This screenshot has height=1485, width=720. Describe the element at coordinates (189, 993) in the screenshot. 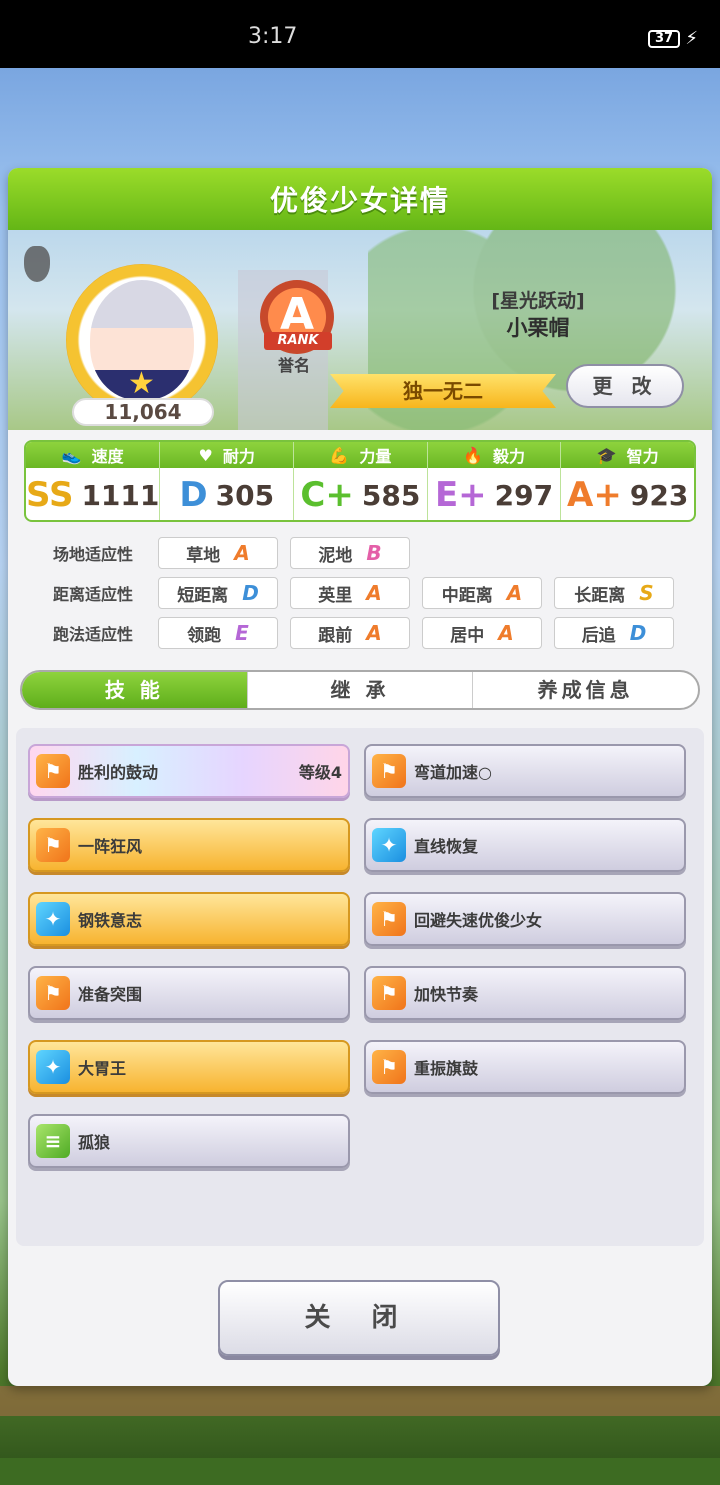

I see `skill-card: ⚑ 准备突围` at that location.